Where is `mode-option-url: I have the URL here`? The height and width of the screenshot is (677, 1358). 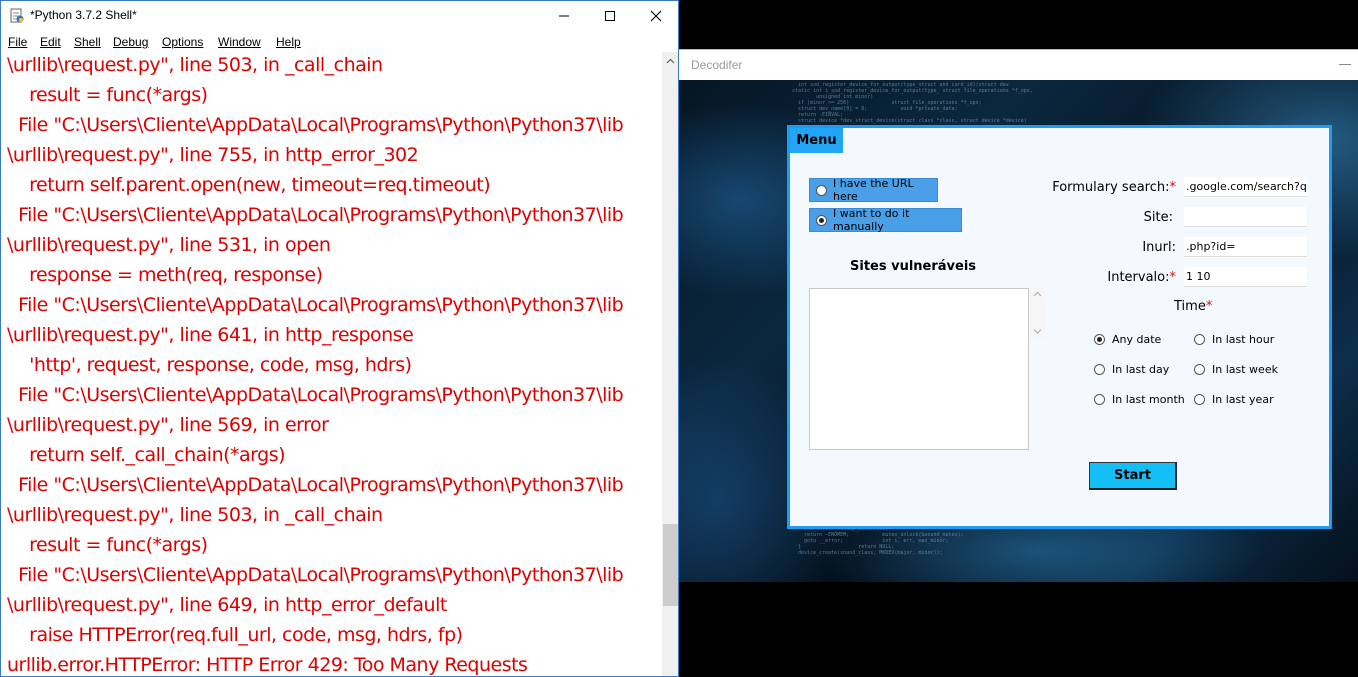 mode-option-url: I have the URL here is located at coordinates (873, 190).